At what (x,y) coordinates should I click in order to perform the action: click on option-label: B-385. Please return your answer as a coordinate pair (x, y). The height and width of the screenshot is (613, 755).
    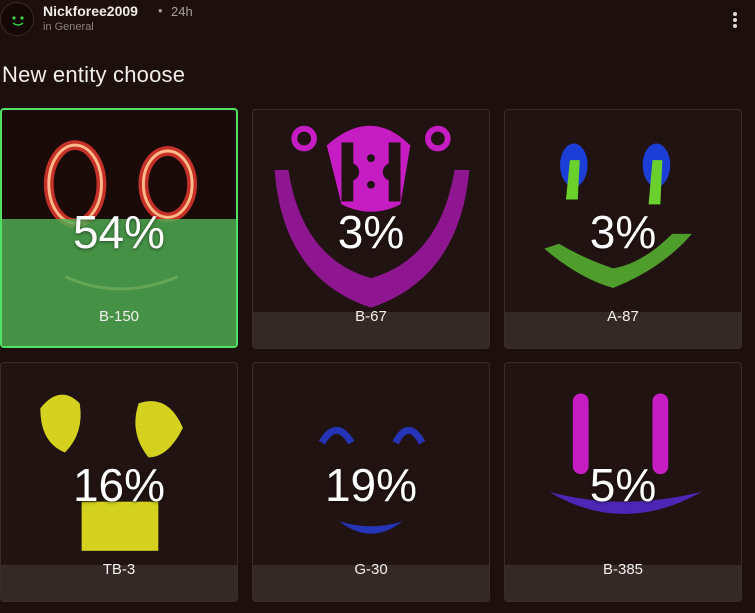
    Looking at the image, I should click on (623, 569).